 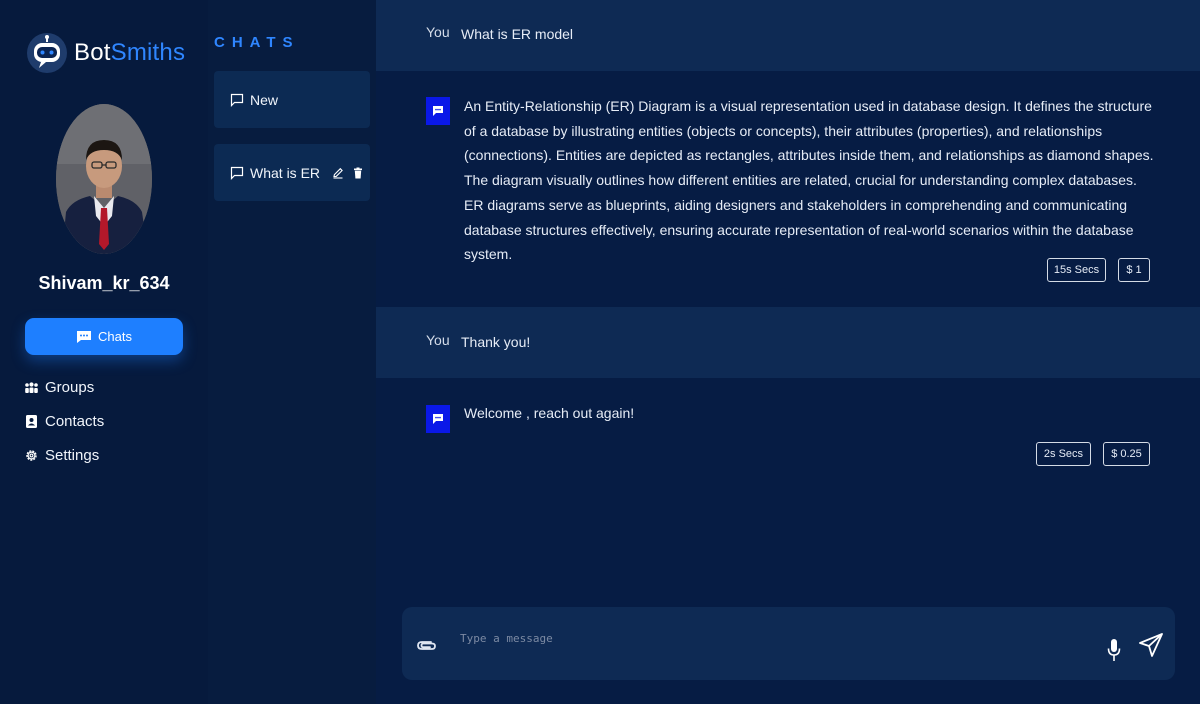 I want to click on nav-item-label: Groups, so click(x=70, y=387).